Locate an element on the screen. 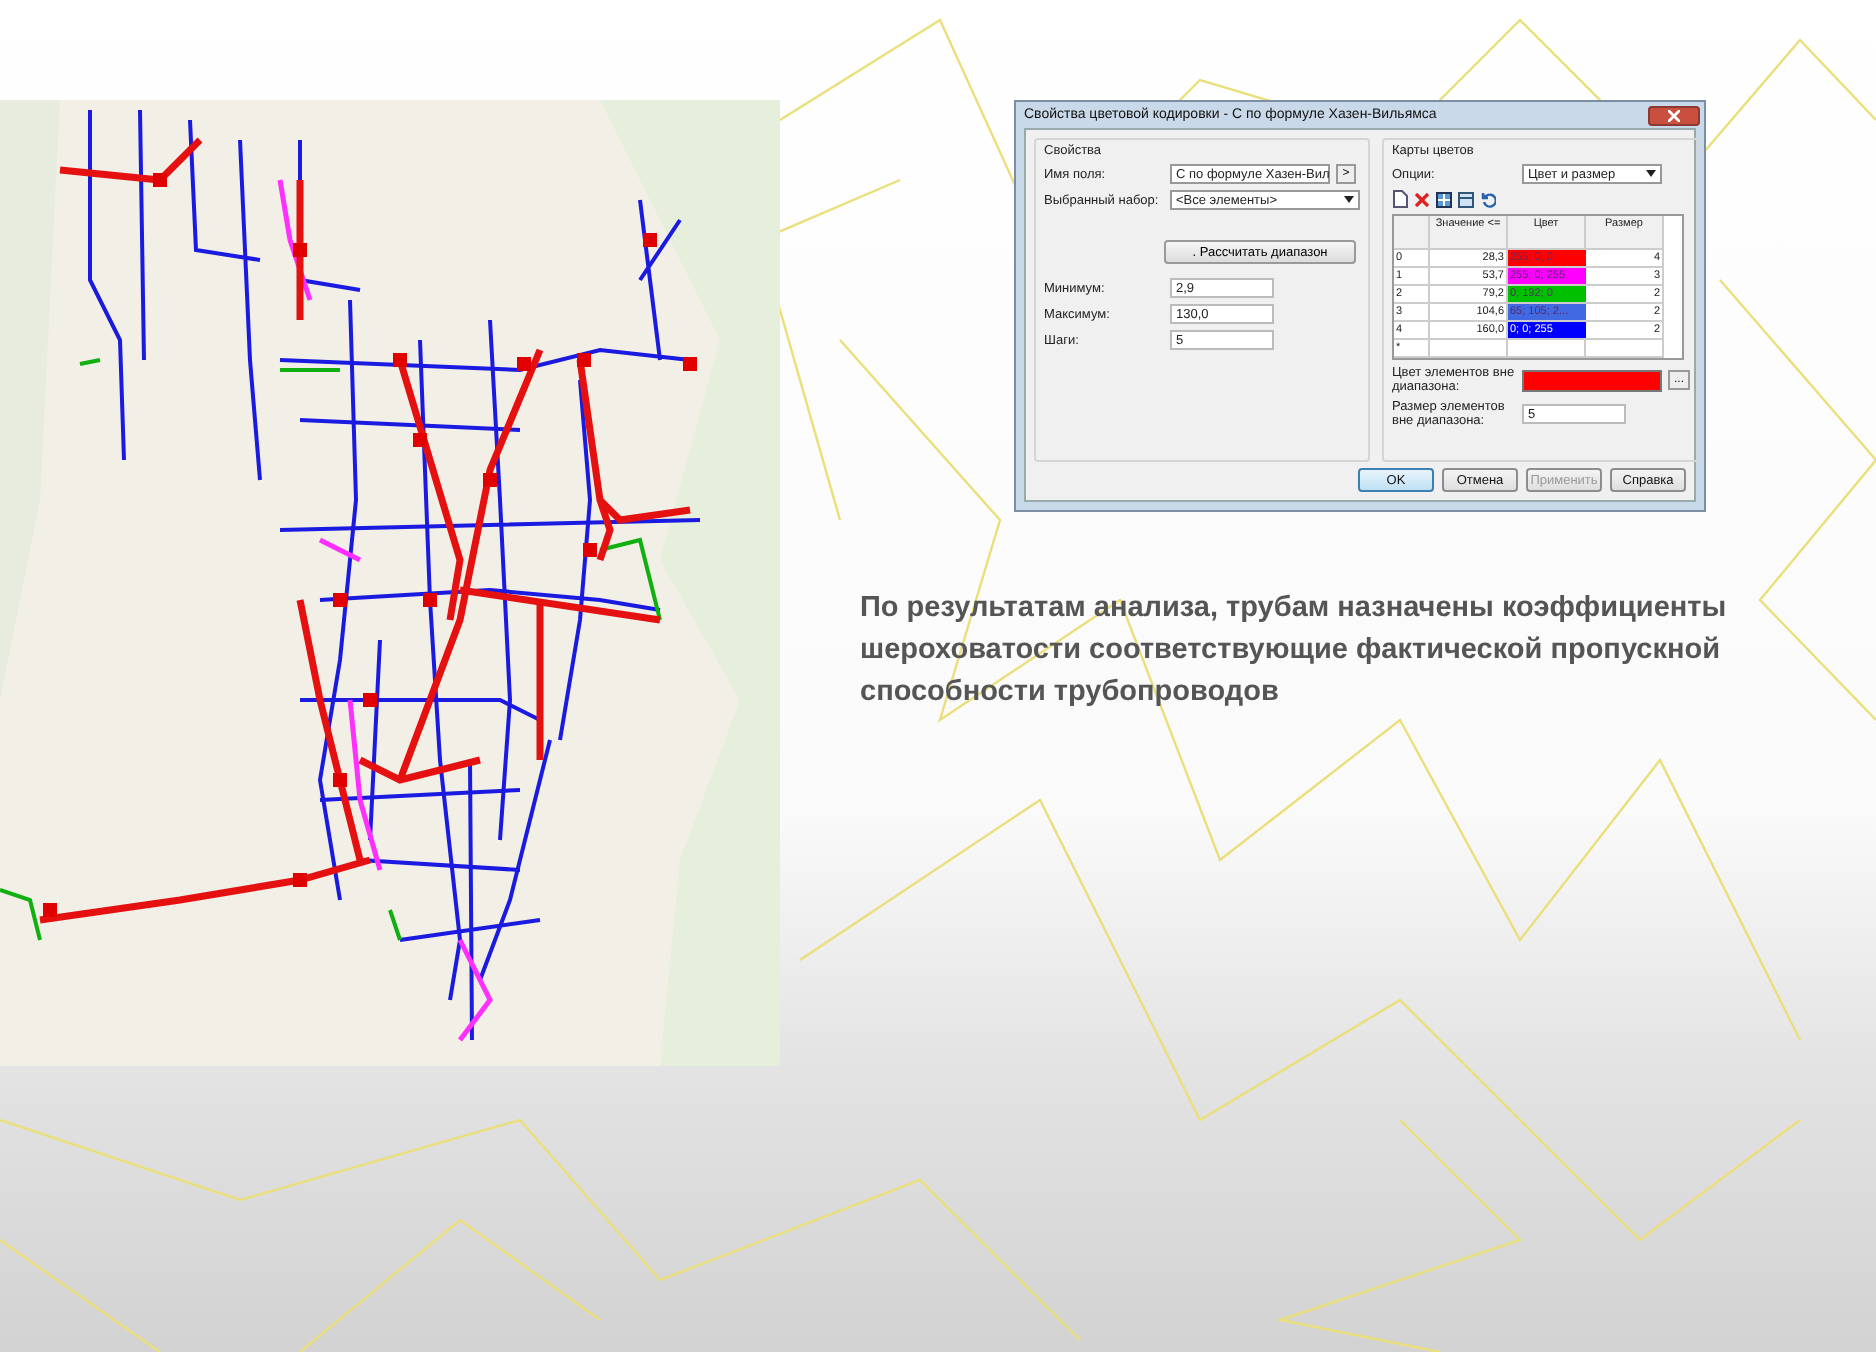 The height and width of the screenshot is (1352, 1876). close-button is located at coordinates (1674, 115).